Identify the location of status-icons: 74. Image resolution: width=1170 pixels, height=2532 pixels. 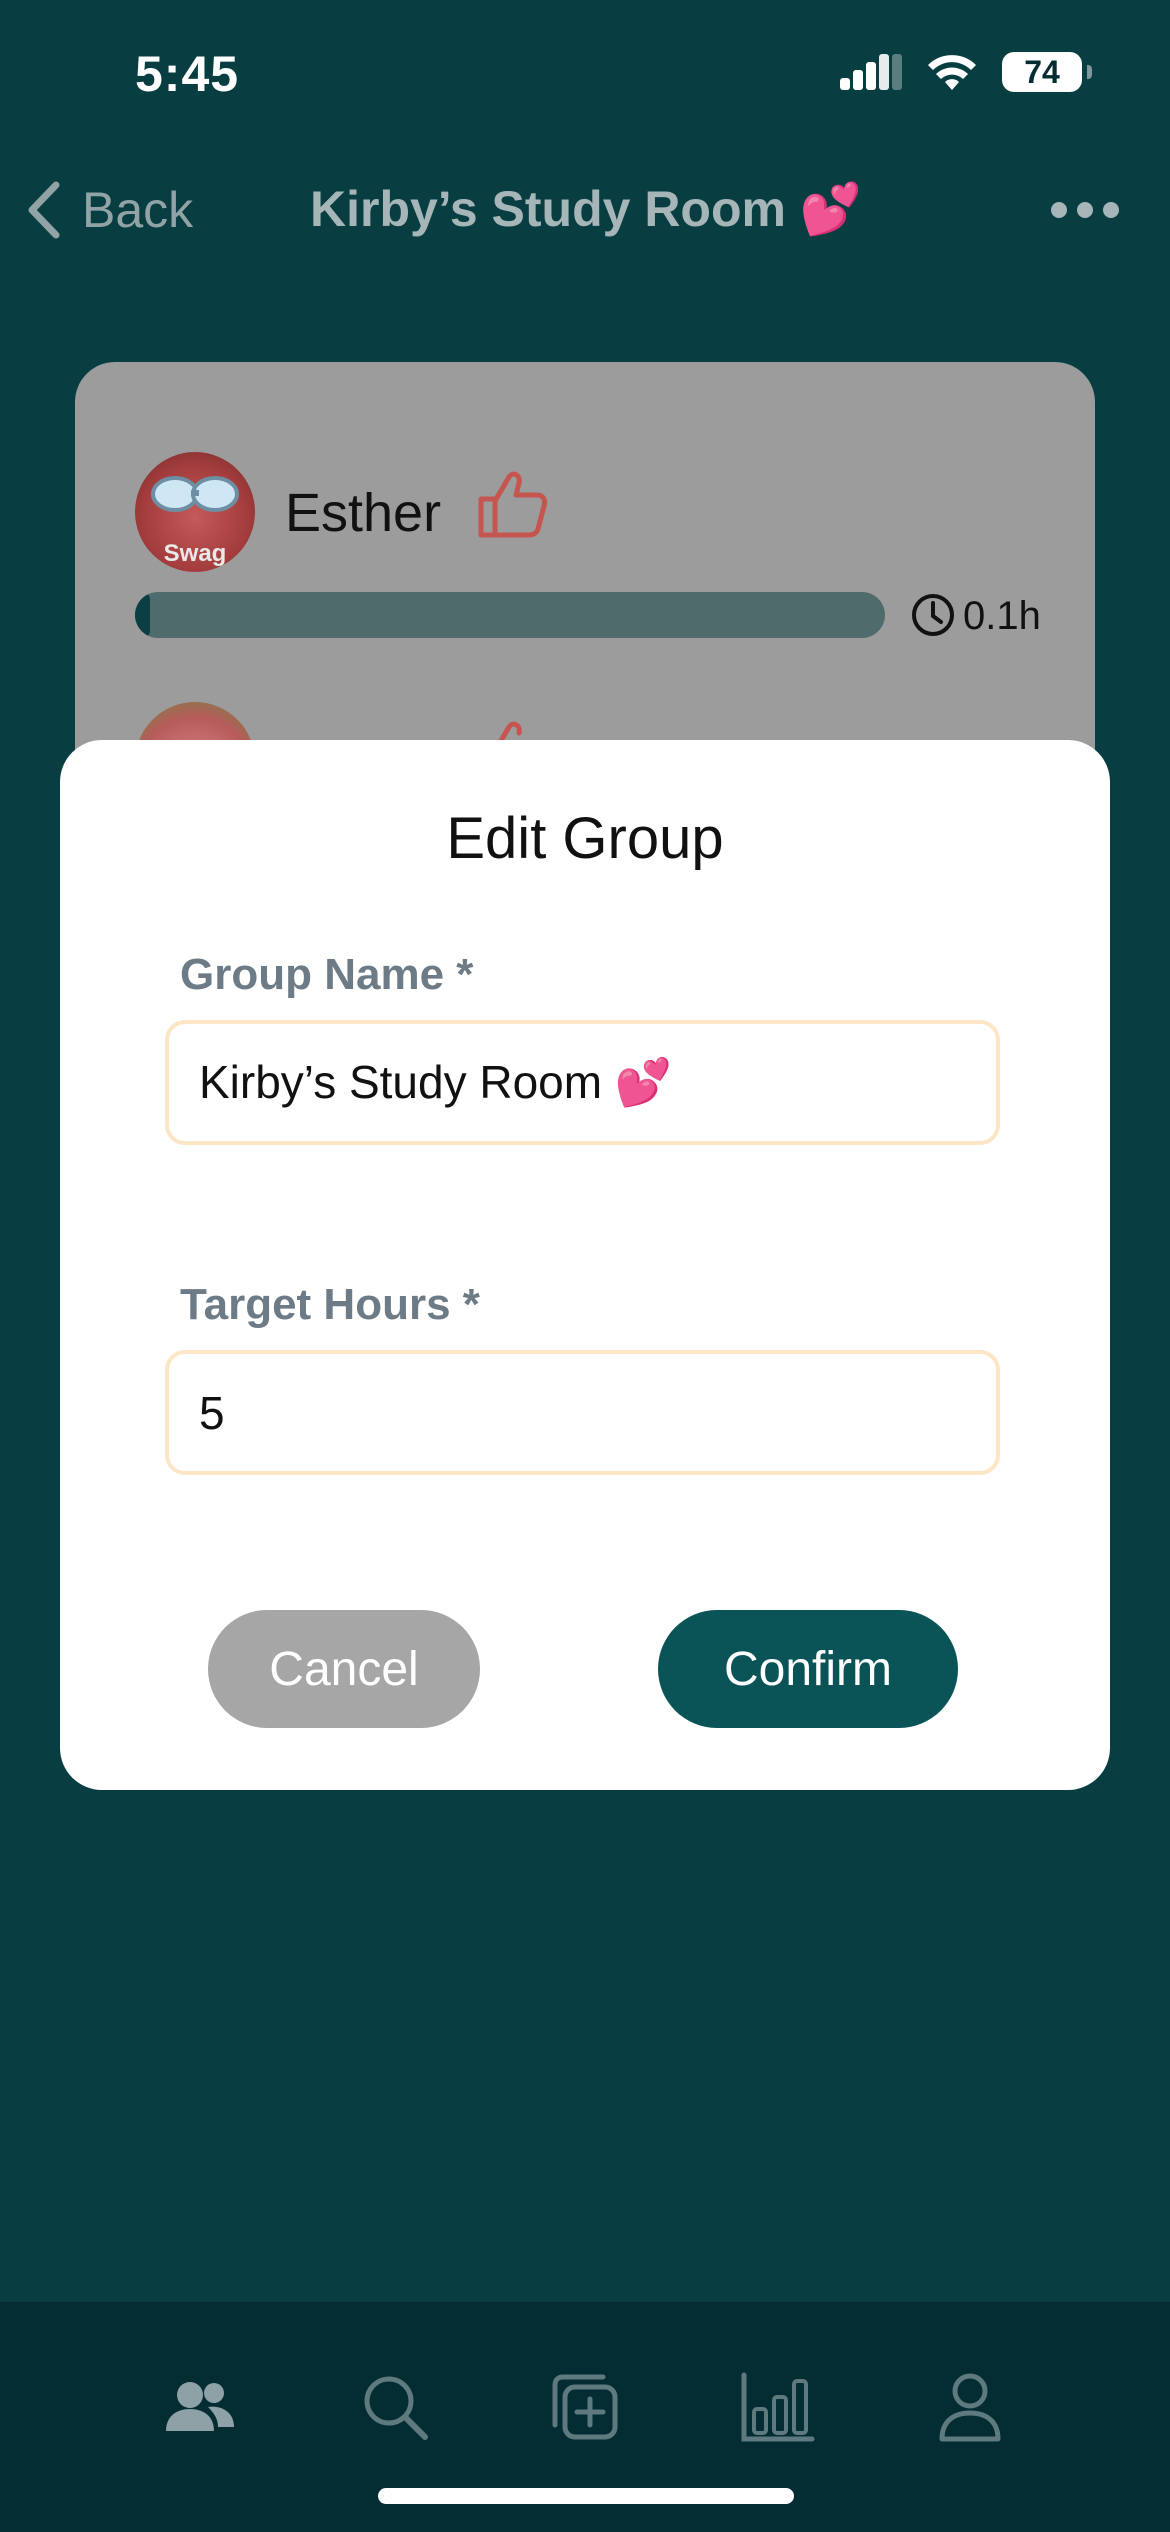
(966, 72).